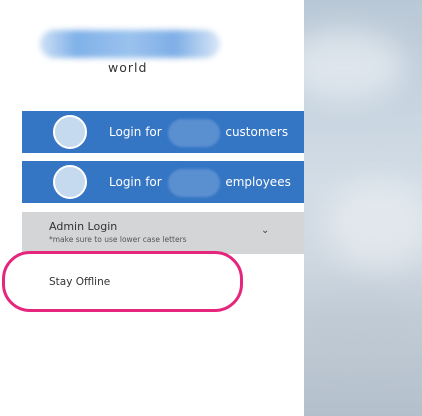 The image size is (422, 416). What do you see at coordinates (118, 239) in the screenshot?
I see `admin-login-note: *make sure to use lower case letters` at bounding box center [118, 239].